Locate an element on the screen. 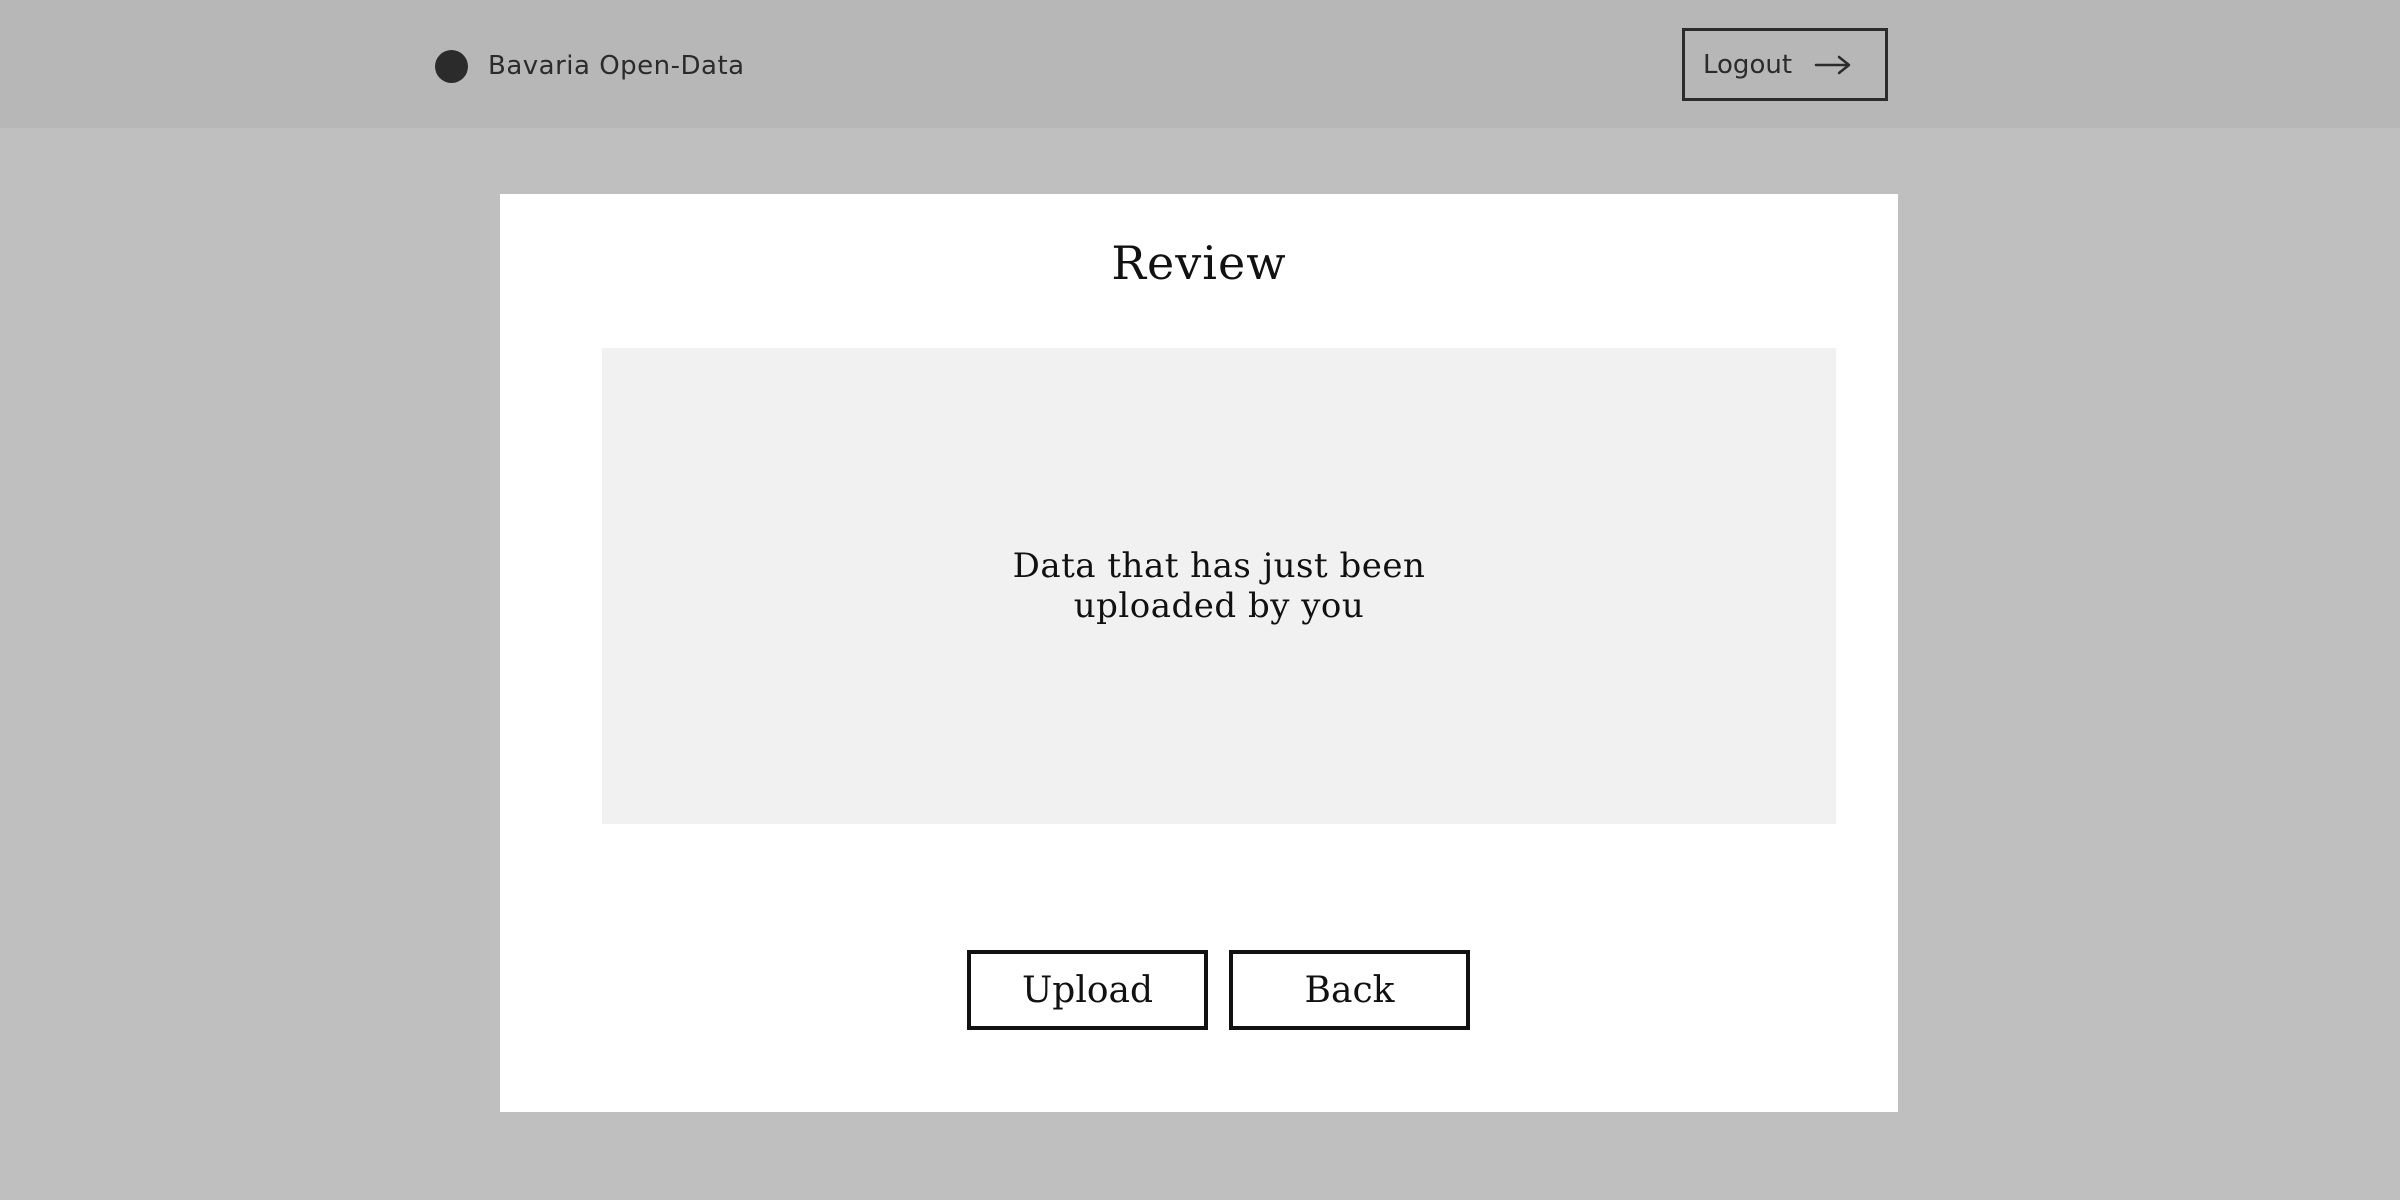  arrow-right-icon is located at coordinates (1832, 64).